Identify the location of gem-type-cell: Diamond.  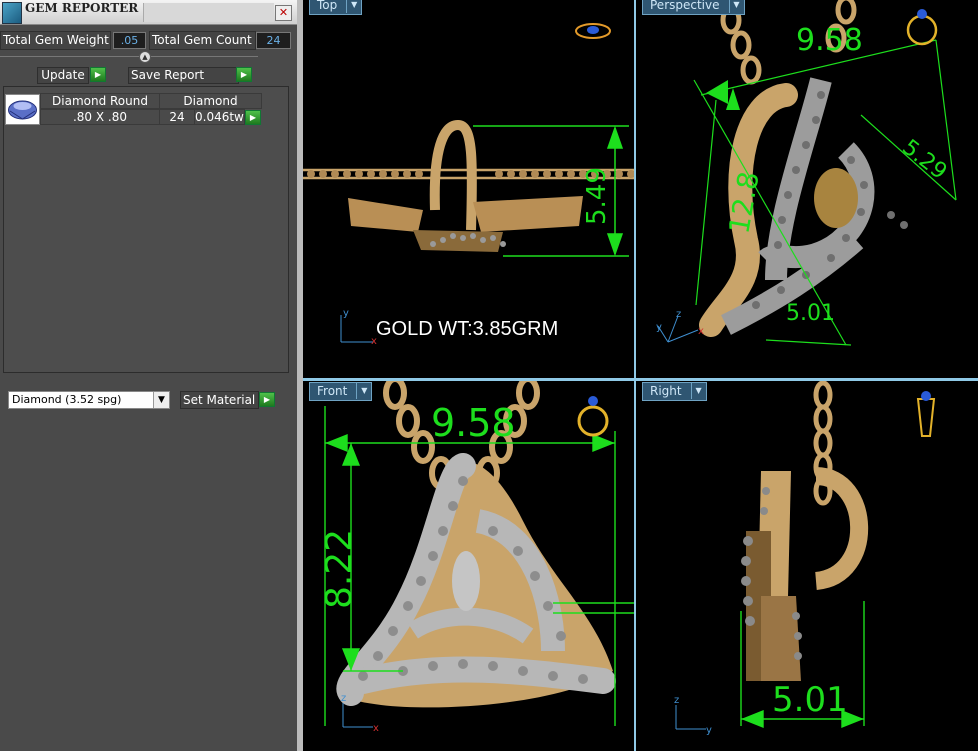
(210, 101).